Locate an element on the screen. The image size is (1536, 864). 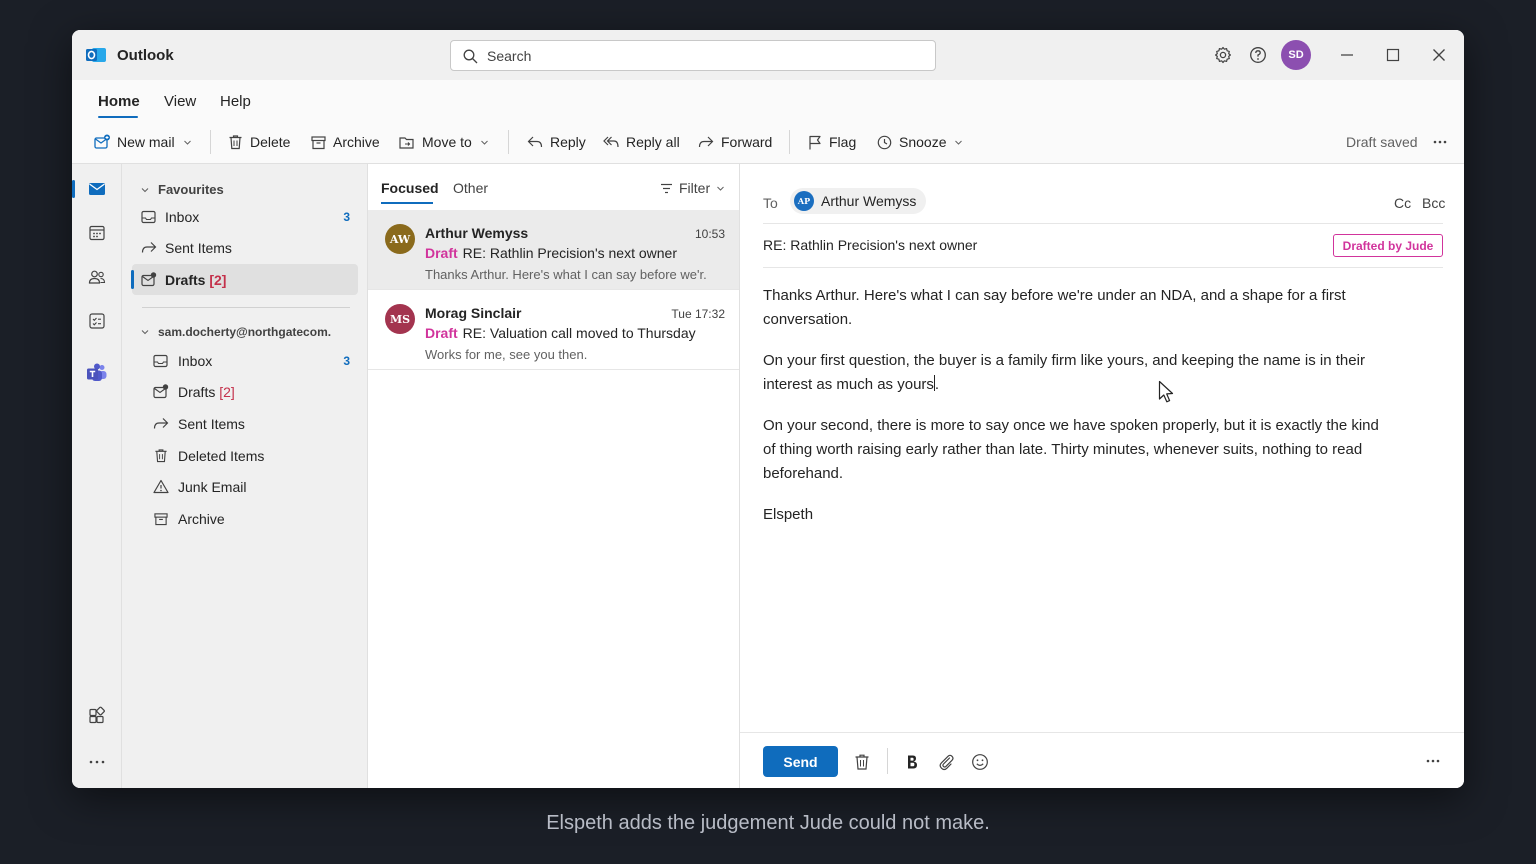
sender-name: Morag Sinclair is located at coordinates (473, 313).